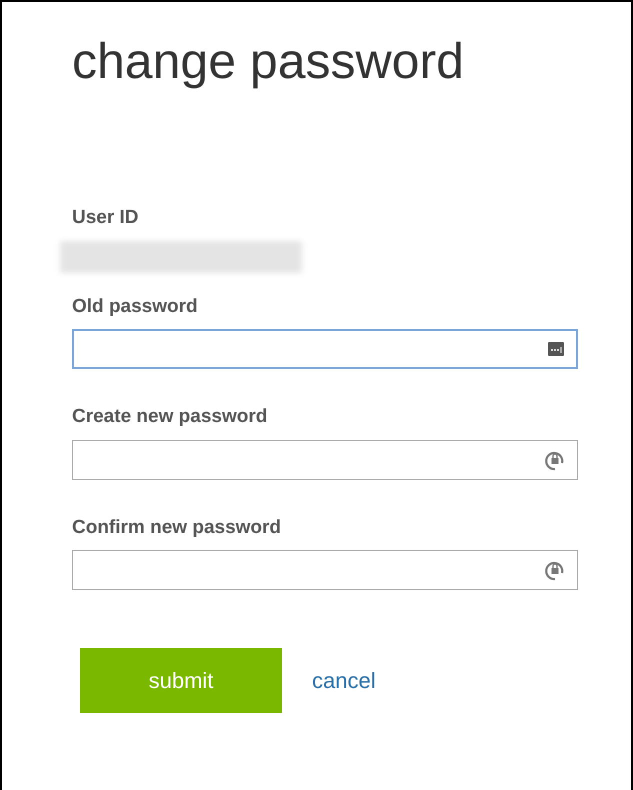 The width and height of the screenshot is (633, 790). What do you see at coordinates (105, 218) in the screenshot?
I see `field-label: User ID` at bounding box center [105, 218].